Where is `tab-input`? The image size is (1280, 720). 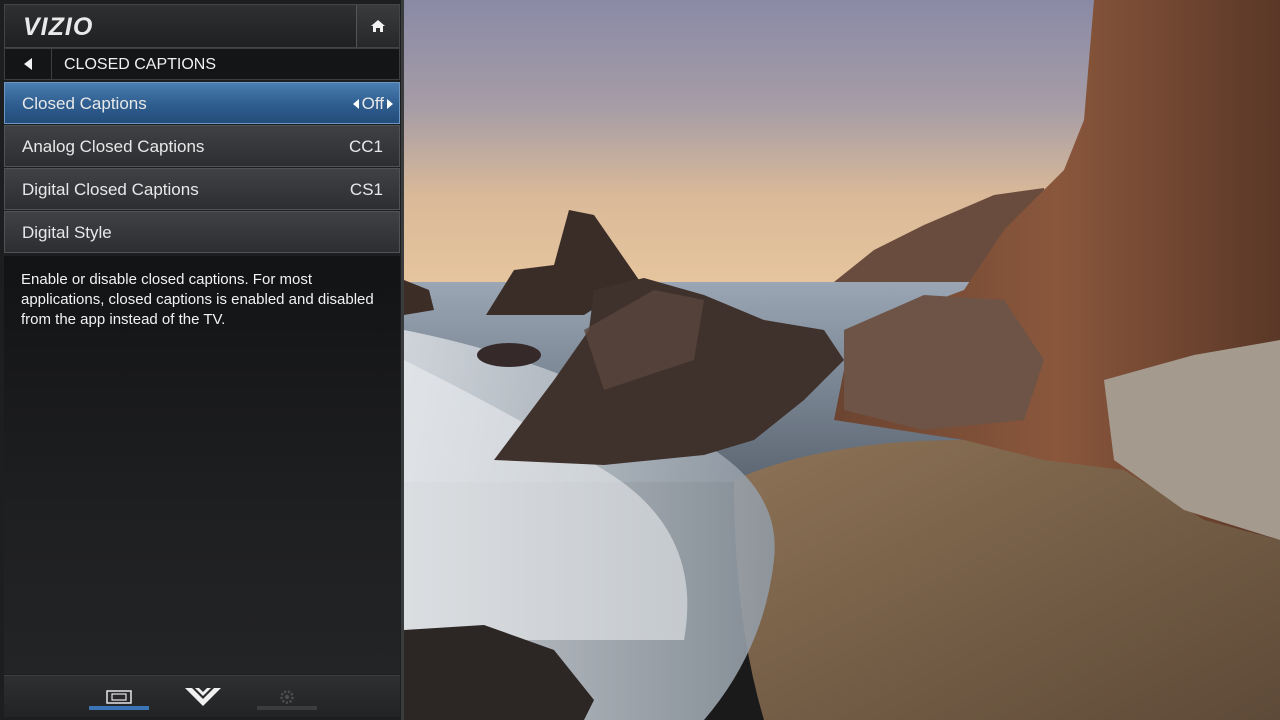 tab-input is located at coordinates (119, 696).